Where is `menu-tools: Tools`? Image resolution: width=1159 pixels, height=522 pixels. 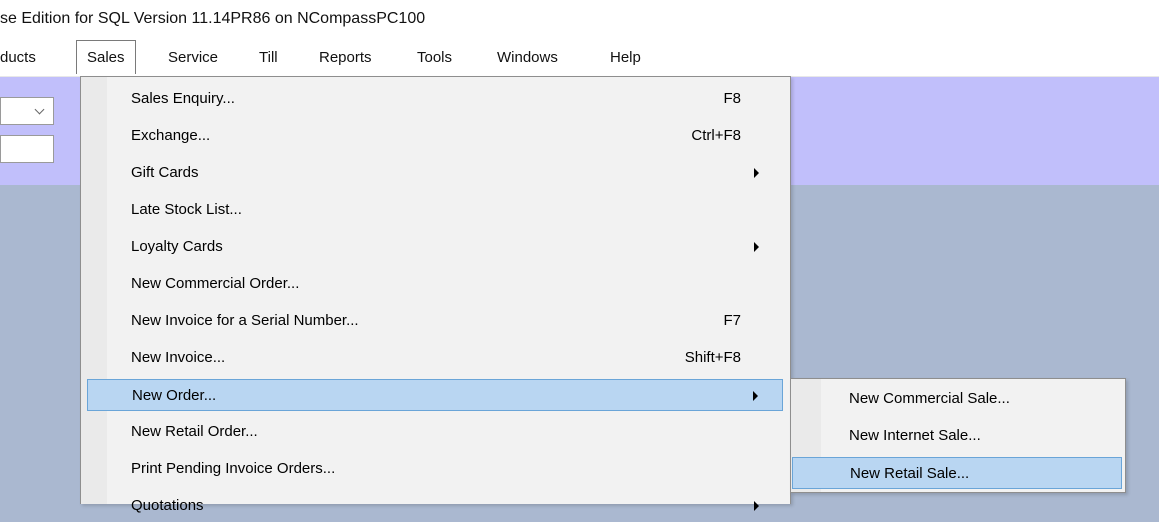 menu-tools: Tools is located at coordinates (434, 57).